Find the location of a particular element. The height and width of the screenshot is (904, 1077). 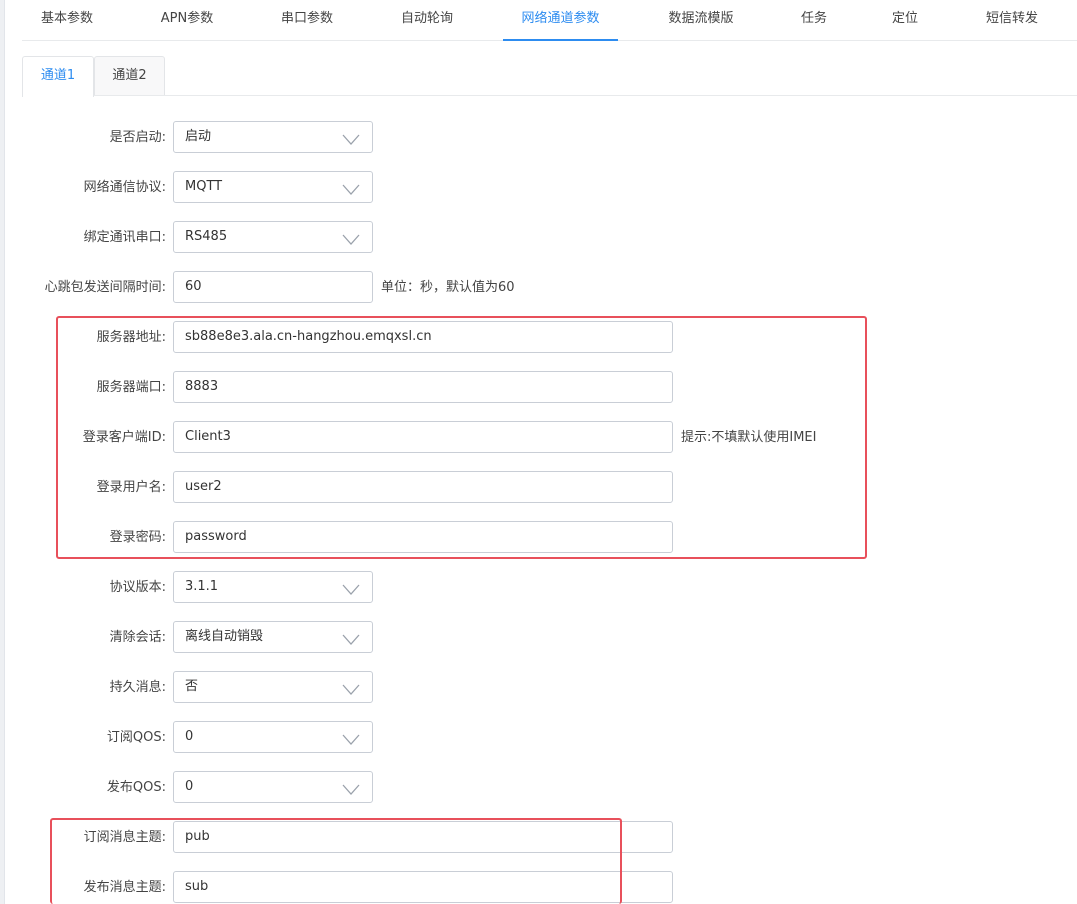

heartbeat-value: 60 is located at coordinates (193, 286).